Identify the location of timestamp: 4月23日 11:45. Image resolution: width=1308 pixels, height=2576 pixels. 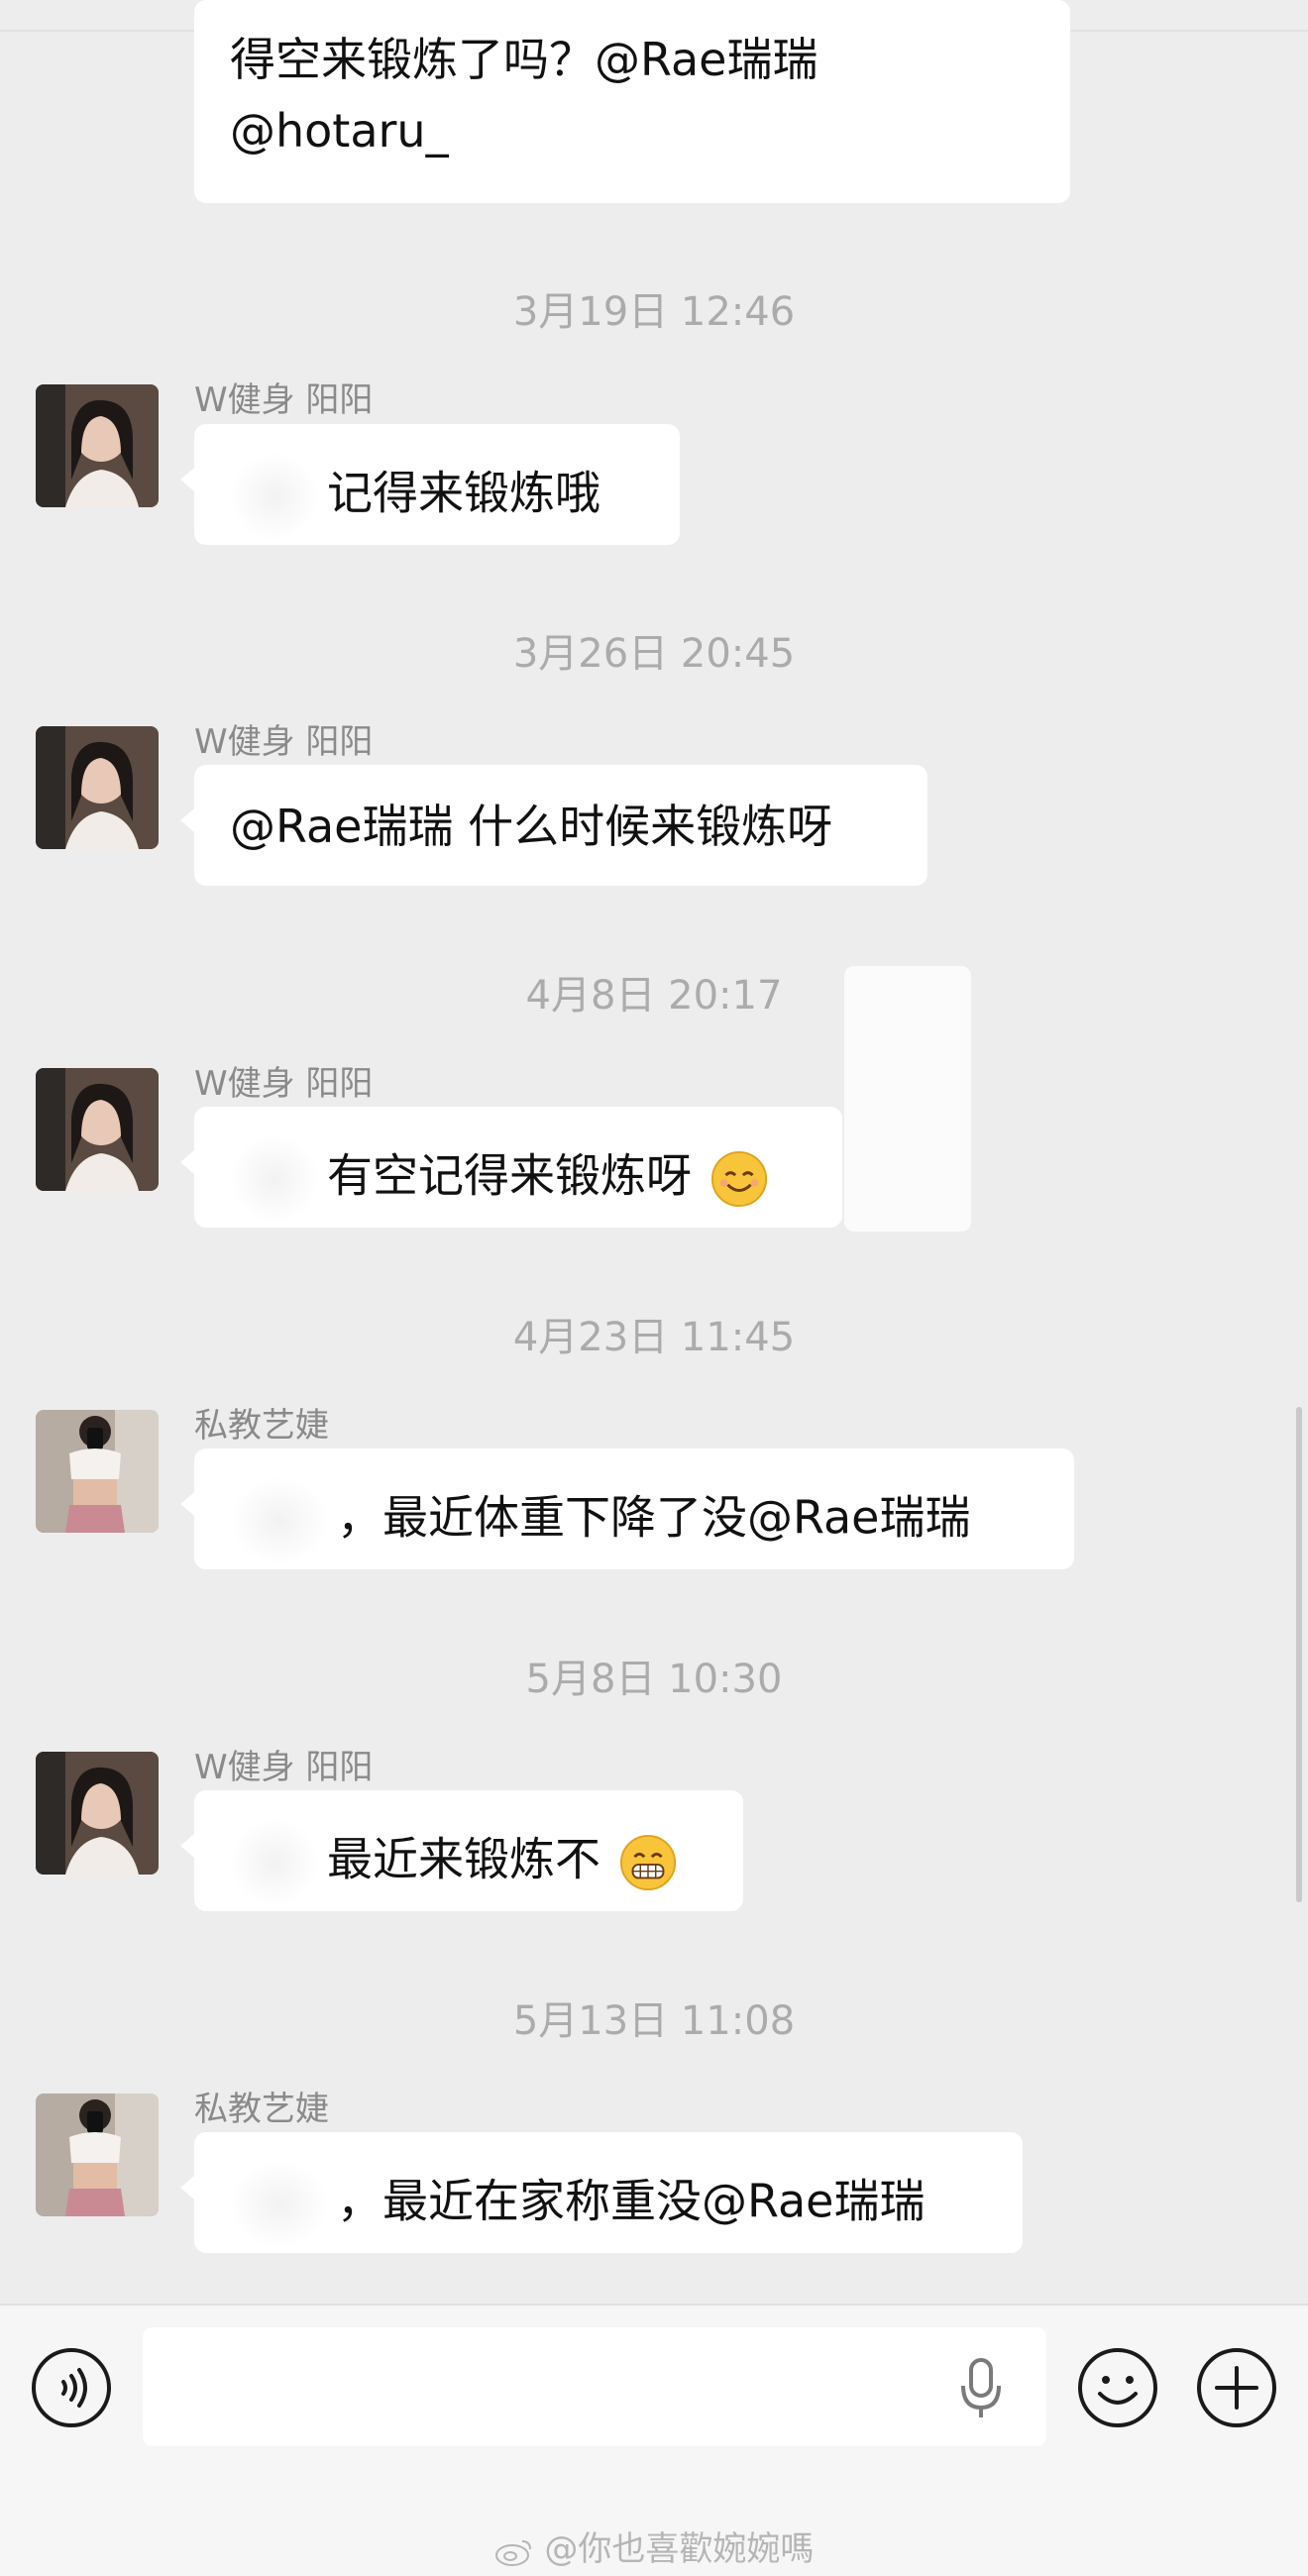
(654, 1338).